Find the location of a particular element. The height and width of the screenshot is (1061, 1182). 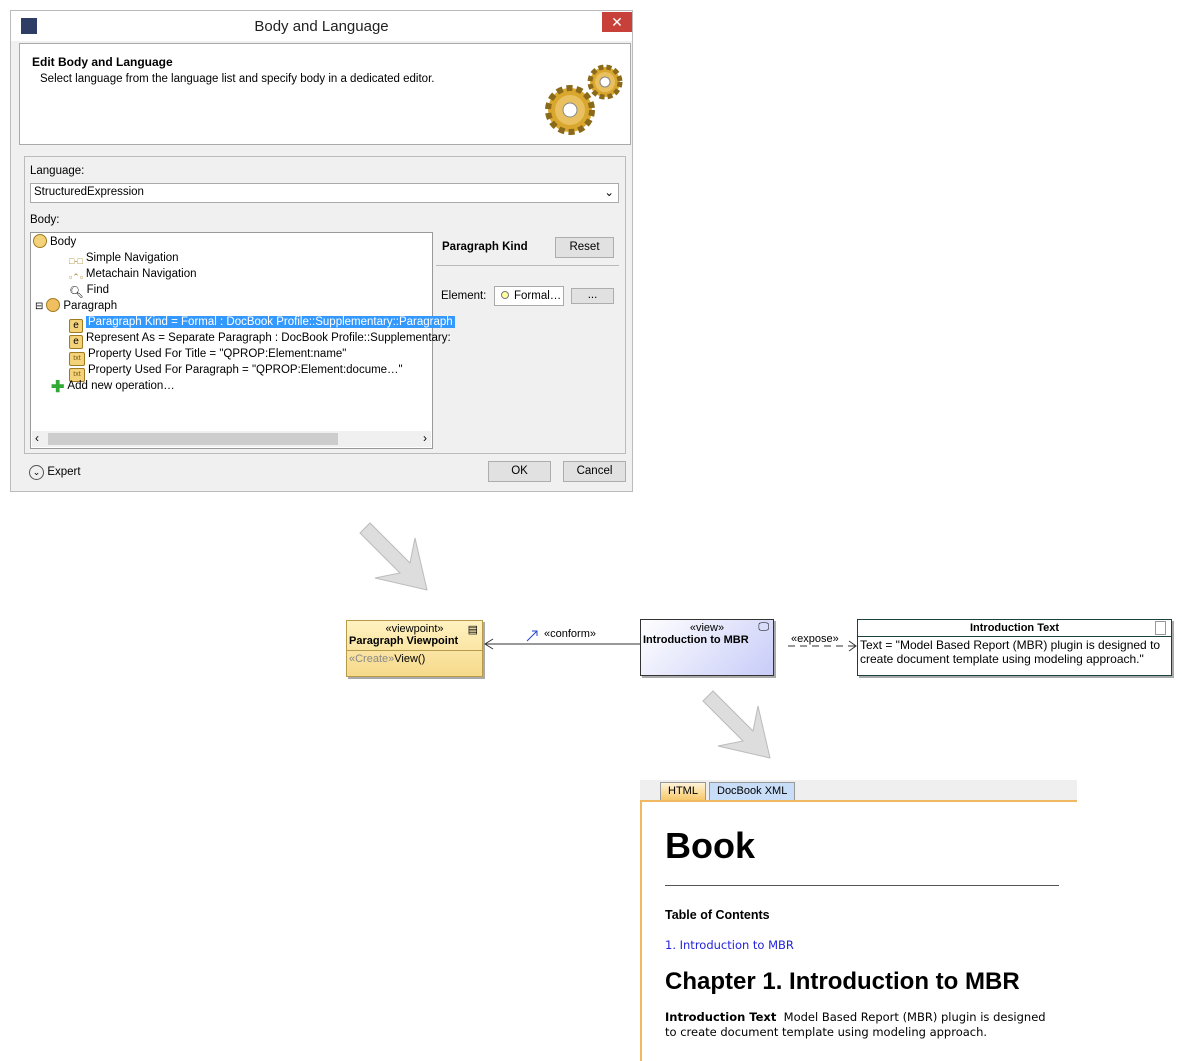

body-label: Body: is located at coordinates (45, 220).